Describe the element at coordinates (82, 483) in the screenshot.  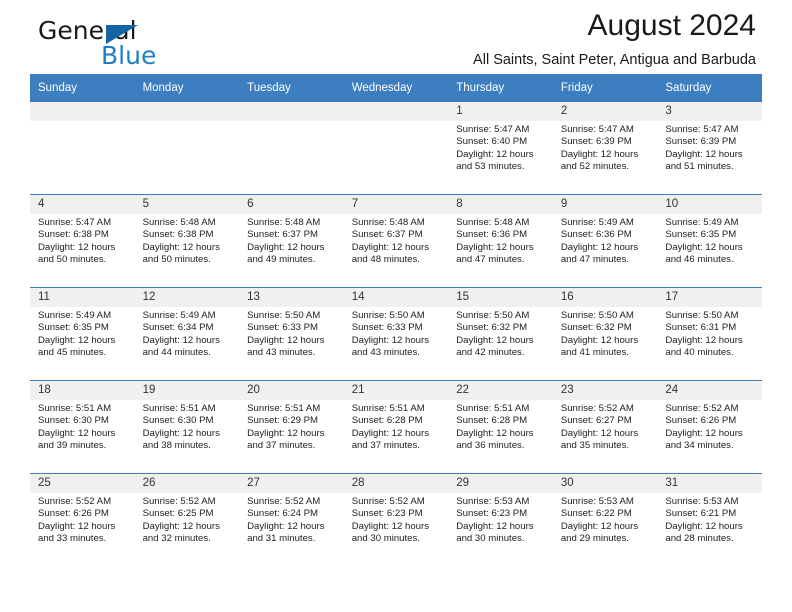
I see `day-number-cell: 25` at that location.